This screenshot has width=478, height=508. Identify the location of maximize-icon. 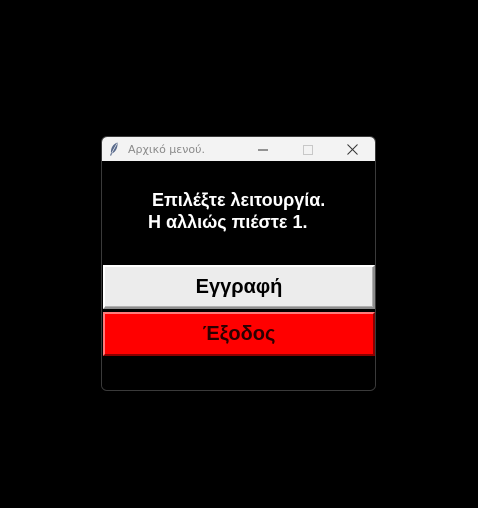
(307, 149).